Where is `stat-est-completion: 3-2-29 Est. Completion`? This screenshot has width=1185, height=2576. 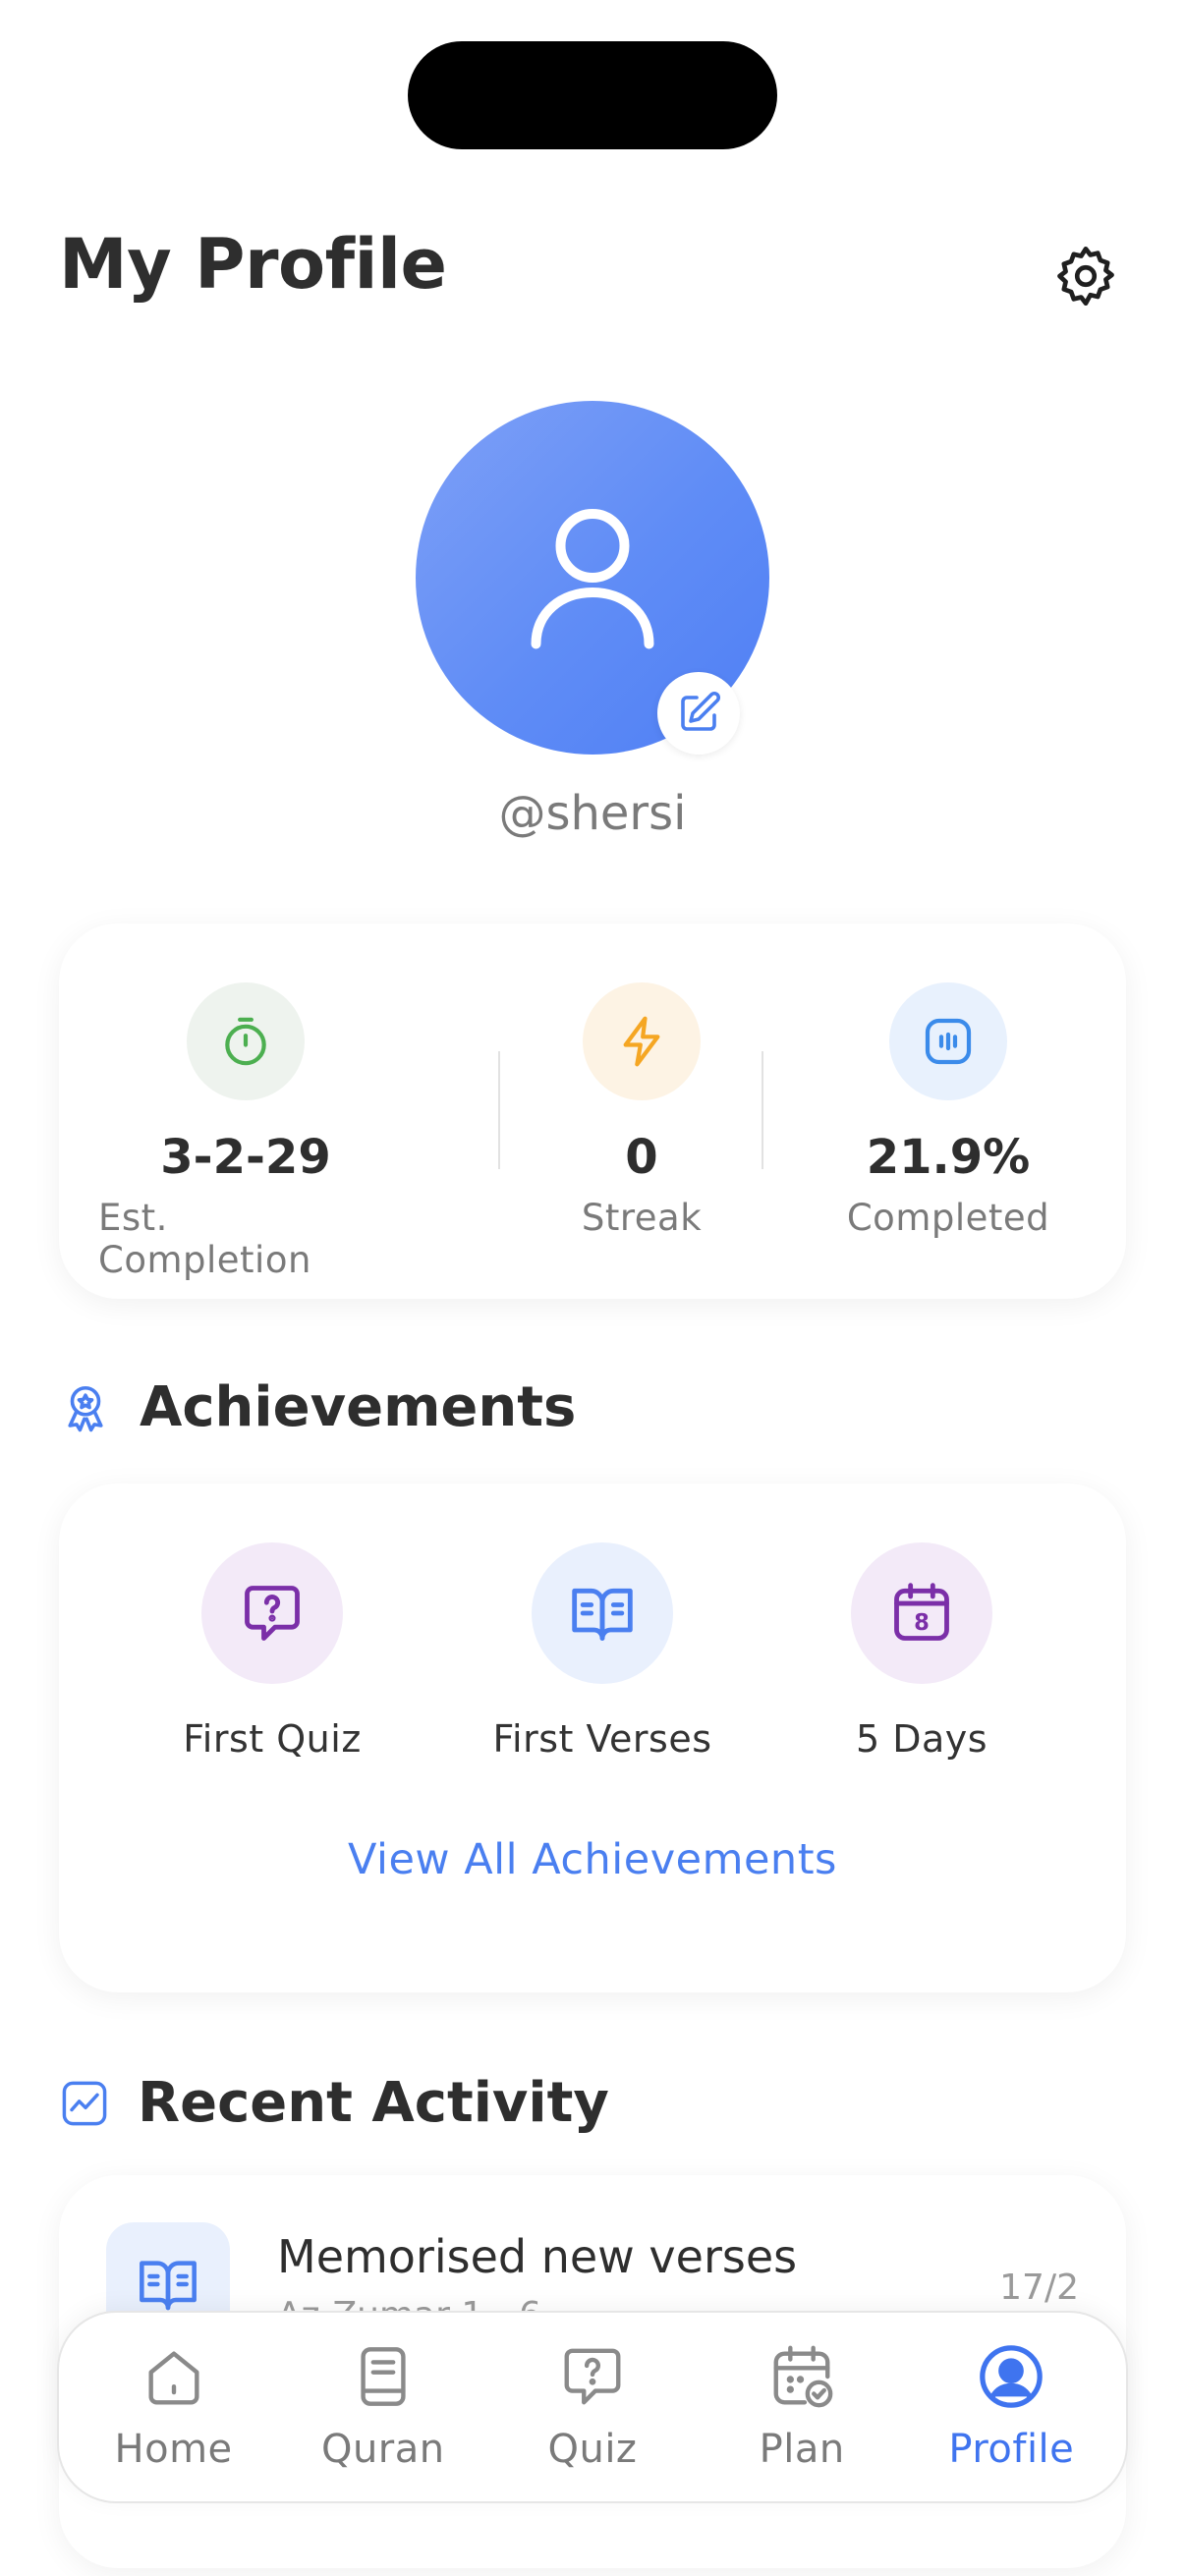
stat-est-completion: 3-2-29 Est. Completion is located at coordinates (246, 1111).